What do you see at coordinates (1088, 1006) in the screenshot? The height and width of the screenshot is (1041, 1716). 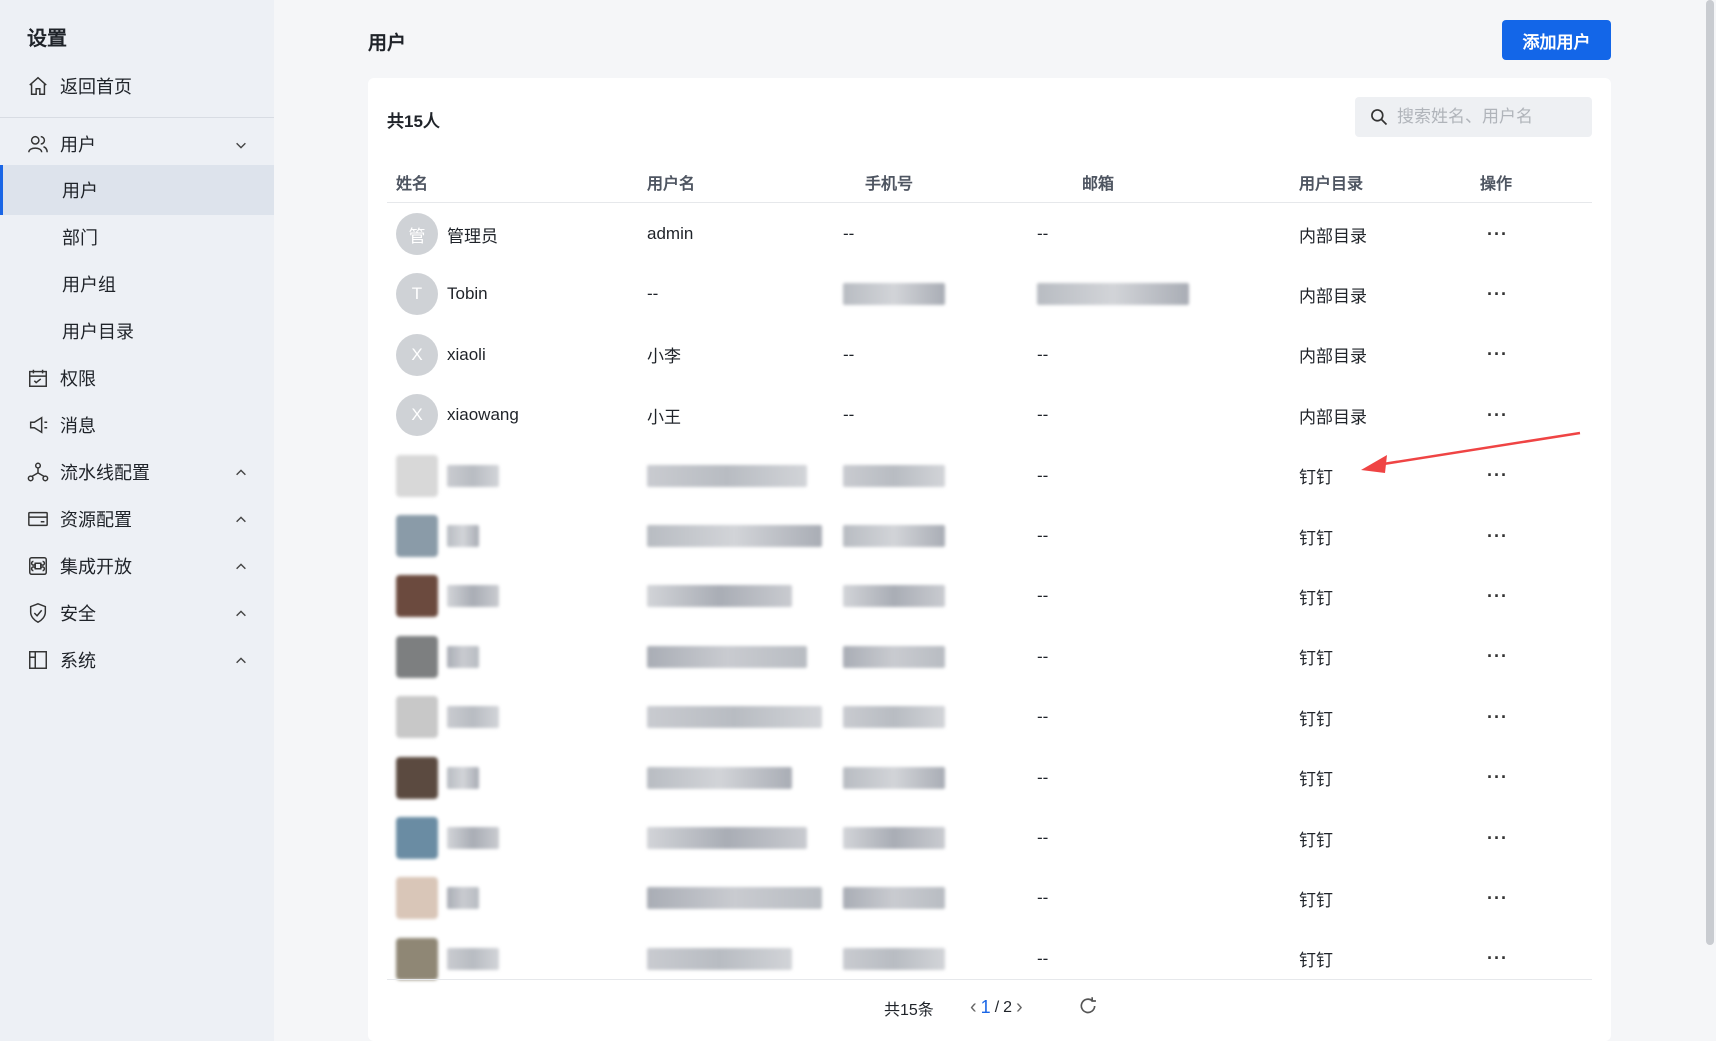 I see `refresh-icon` at bounding box center [1088, 1006].